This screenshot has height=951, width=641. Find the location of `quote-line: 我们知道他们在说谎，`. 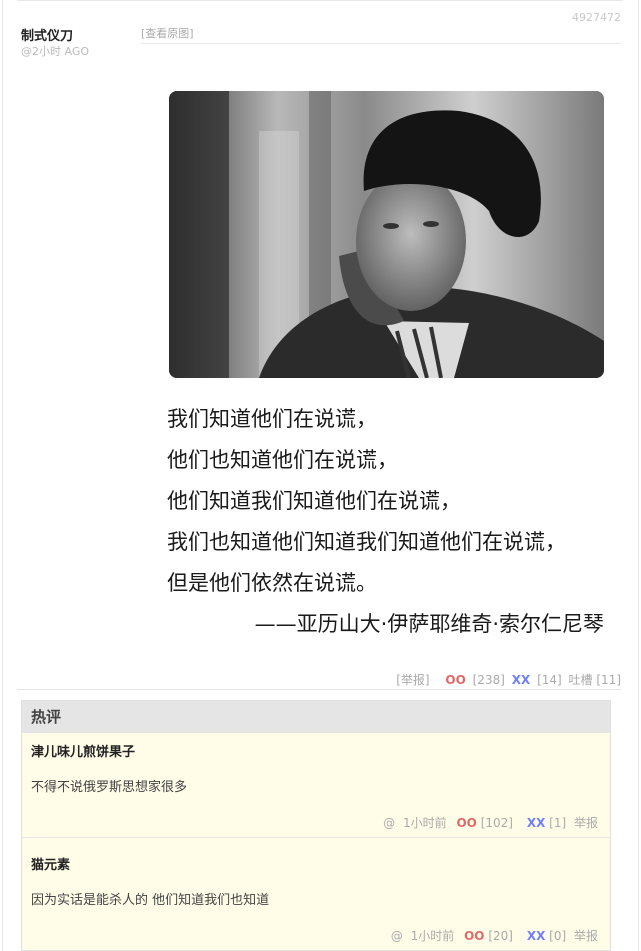

quote-line: 我们知道他们在说谎， is located at coordinates (272, 419).